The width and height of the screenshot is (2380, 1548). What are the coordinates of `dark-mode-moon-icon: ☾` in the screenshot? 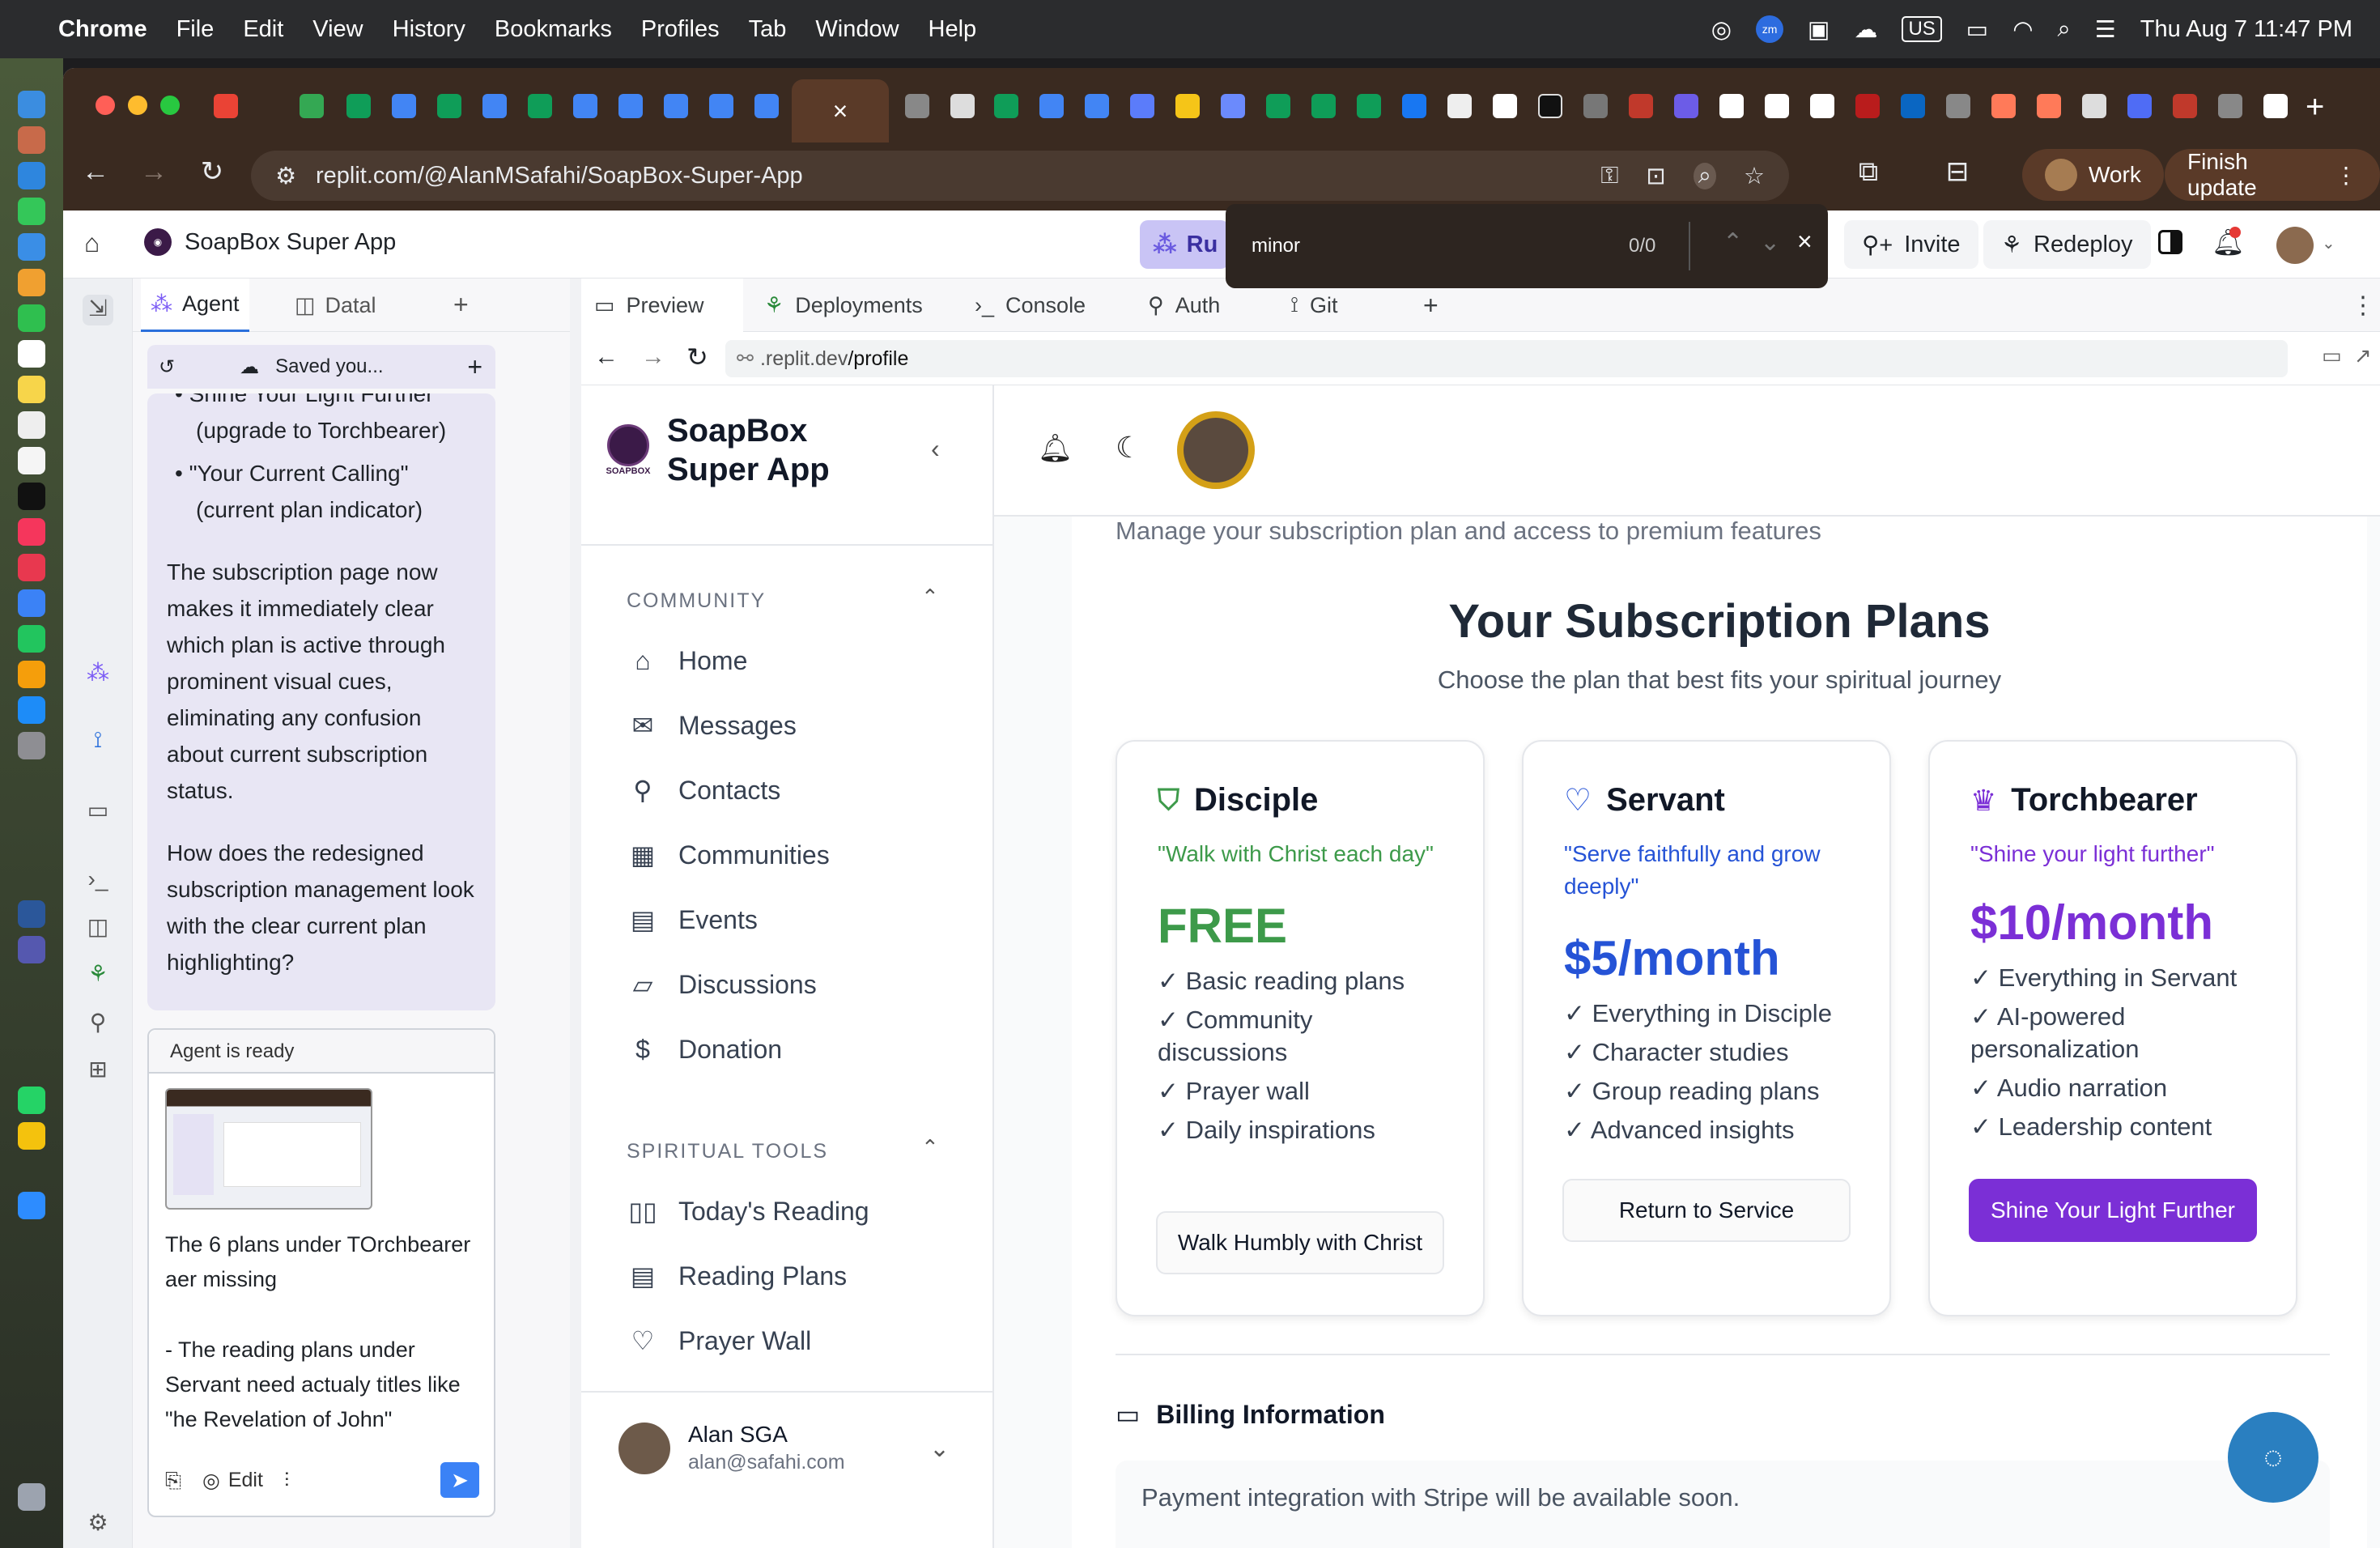 It's located at (1128, 448).